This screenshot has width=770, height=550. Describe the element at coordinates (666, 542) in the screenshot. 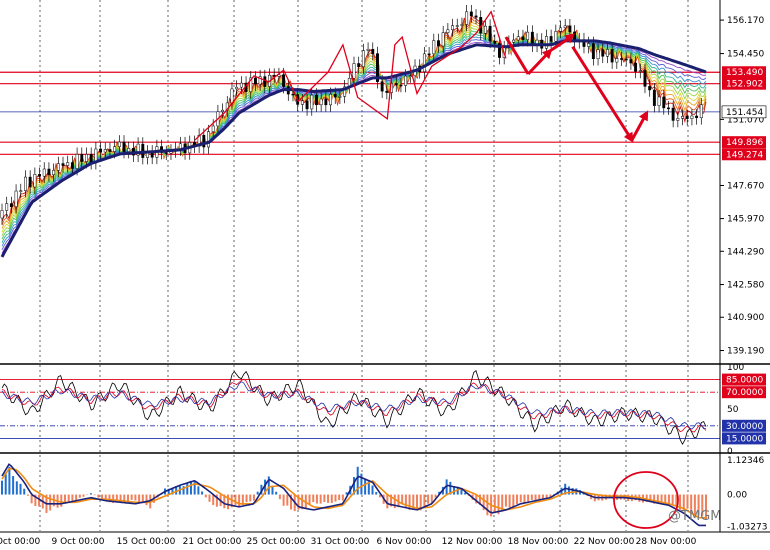

I see `x-tick-label: 28 Nov 00:00` at that location.